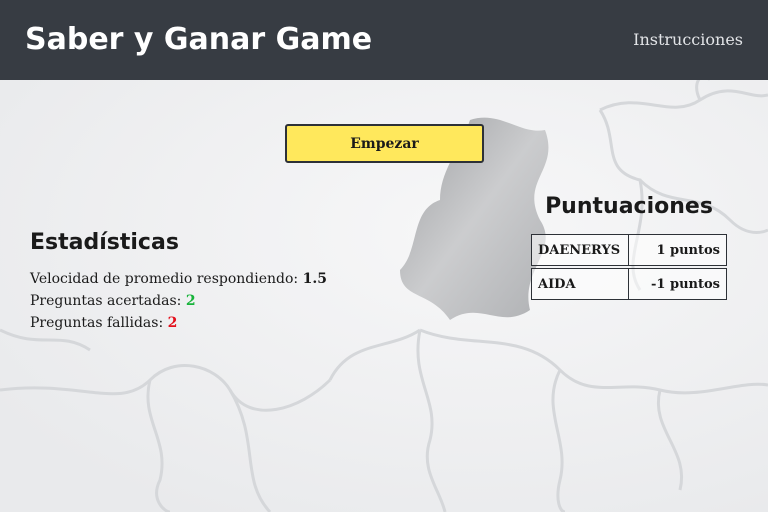 The image size is (768, 512). Describe the element at coordinates (678, 250) in the screenshot. I see `player-points: 1 puntos` at that location.